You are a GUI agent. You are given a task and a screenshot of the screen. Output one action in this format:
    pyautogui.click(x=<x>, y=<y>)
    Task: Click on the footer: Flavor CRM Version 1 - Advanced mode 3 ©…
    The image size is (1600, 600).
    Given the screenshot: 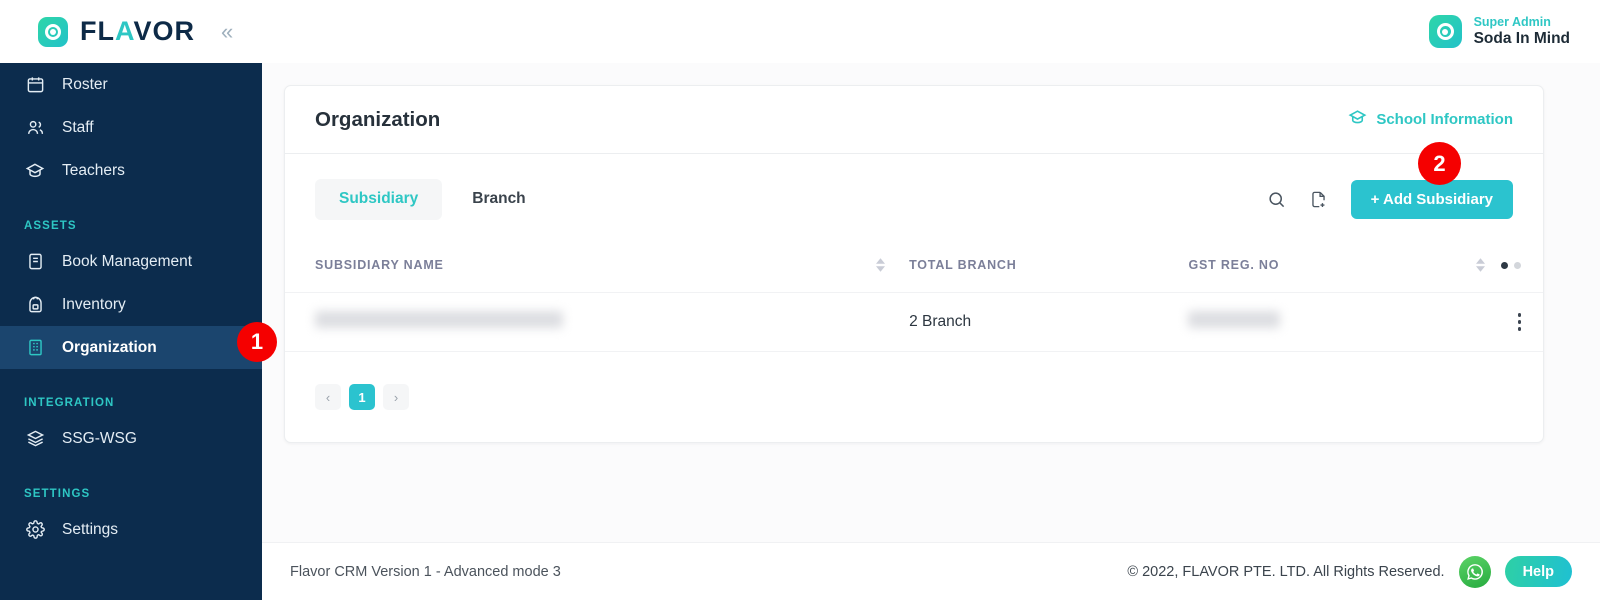 What is the action you would take?
    pyautogui.click(x=931, y=571)
    